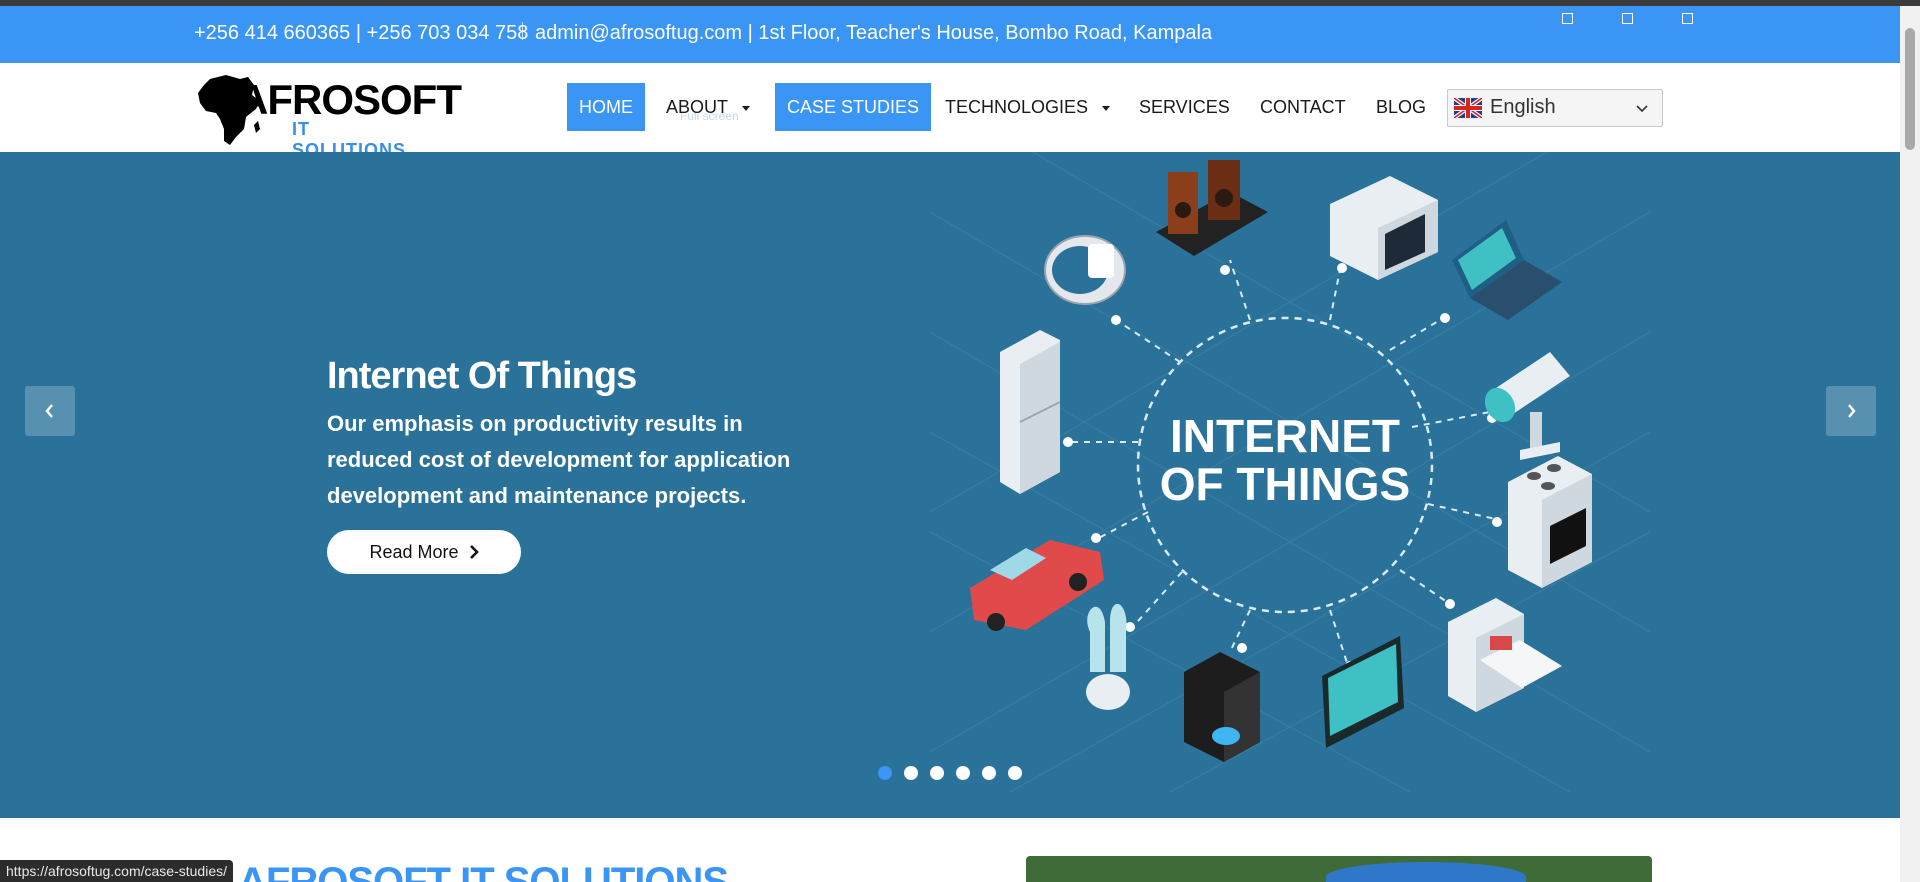  Describe the element at coordinates (1222, 707) in the screenshot. I see `coffee-machine-icon` at that location.